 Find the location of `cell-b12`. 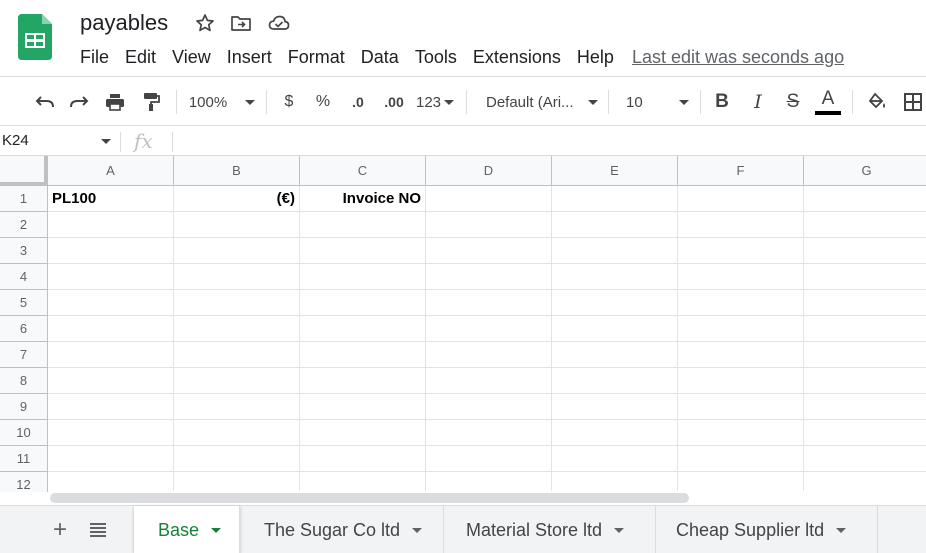

cell-b12 is located at coordinates (237, 482).